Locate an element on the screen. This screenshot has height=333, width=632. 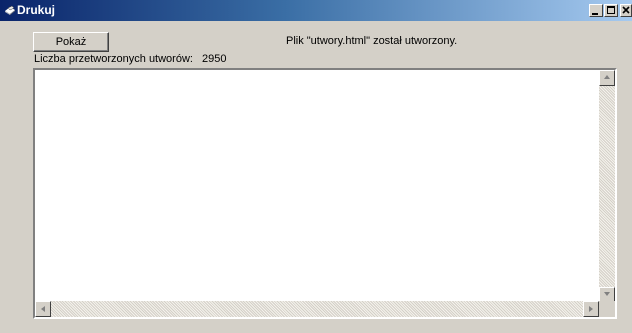
minimize-icon is located at coordinates (595, 14).